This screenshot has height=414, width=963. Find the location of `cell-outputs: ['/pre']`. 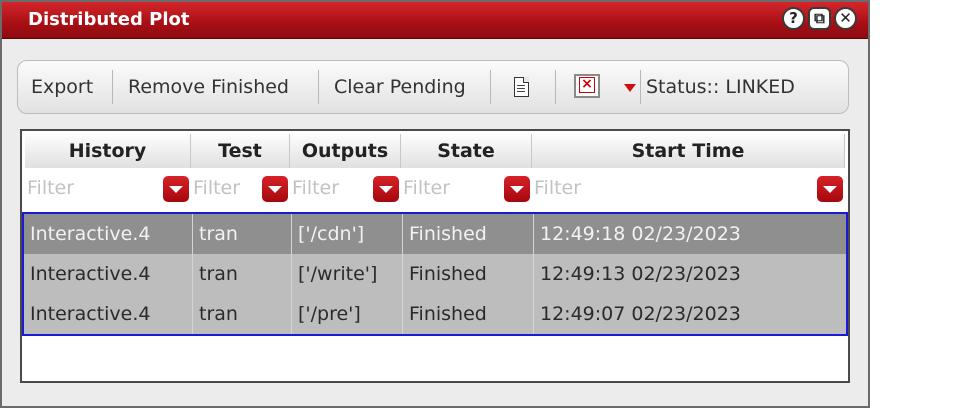

cell-outputs: ['/pre'] is located at coordinates (347, 314).